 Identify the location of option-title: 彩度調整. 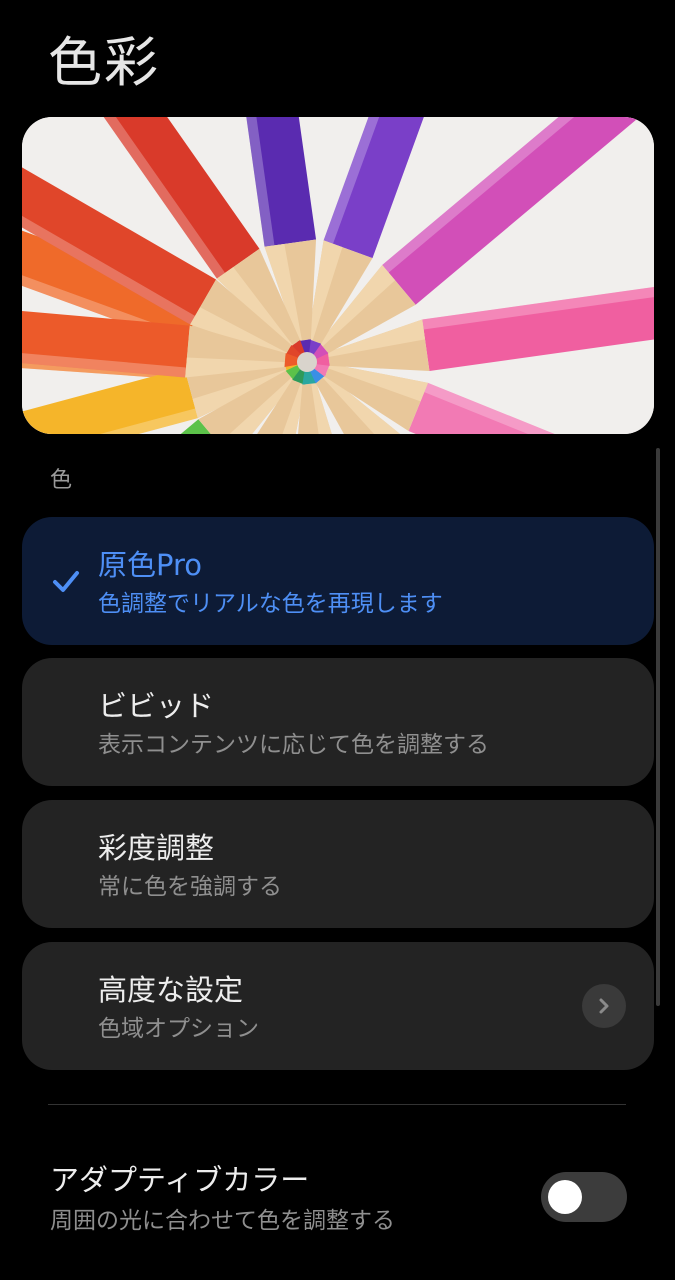
(156, 848).